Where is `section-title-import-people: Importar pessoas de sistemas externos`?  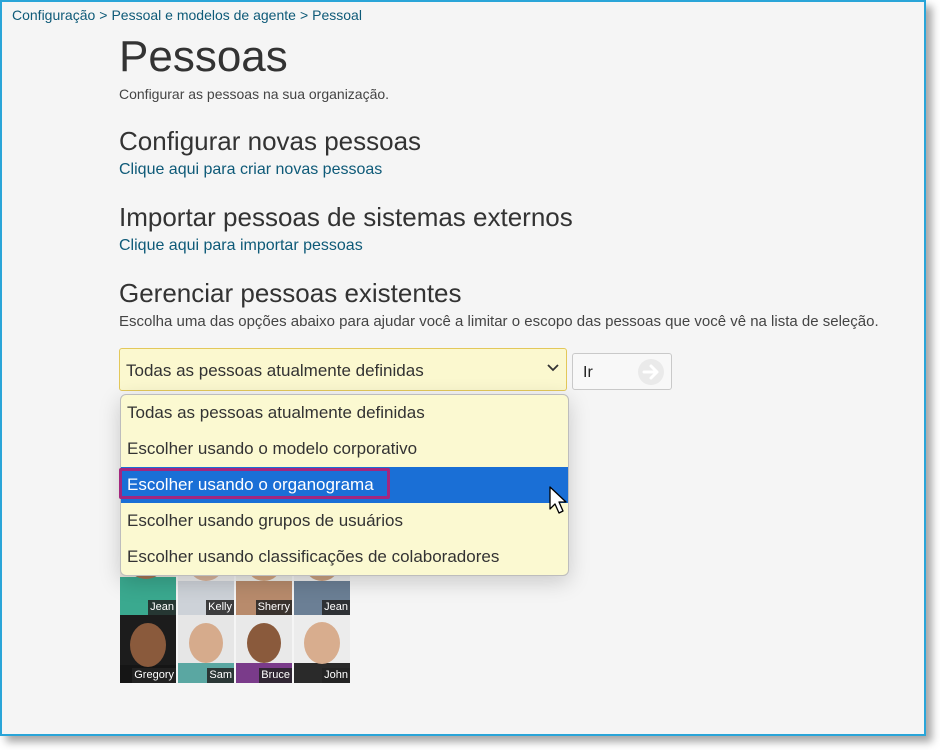 section-title-import-people: Importar pessoas de sistemas externos is located at coordinates (346, 217).